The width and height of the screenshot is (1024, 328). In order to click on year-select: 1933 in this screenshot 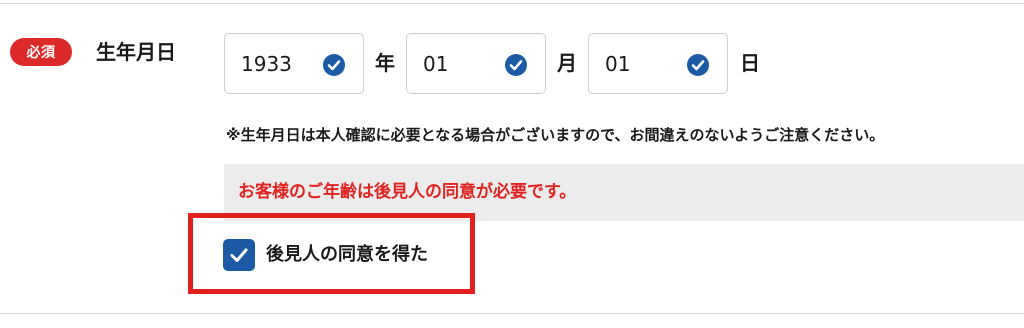, I will do `click(294, 63)`.